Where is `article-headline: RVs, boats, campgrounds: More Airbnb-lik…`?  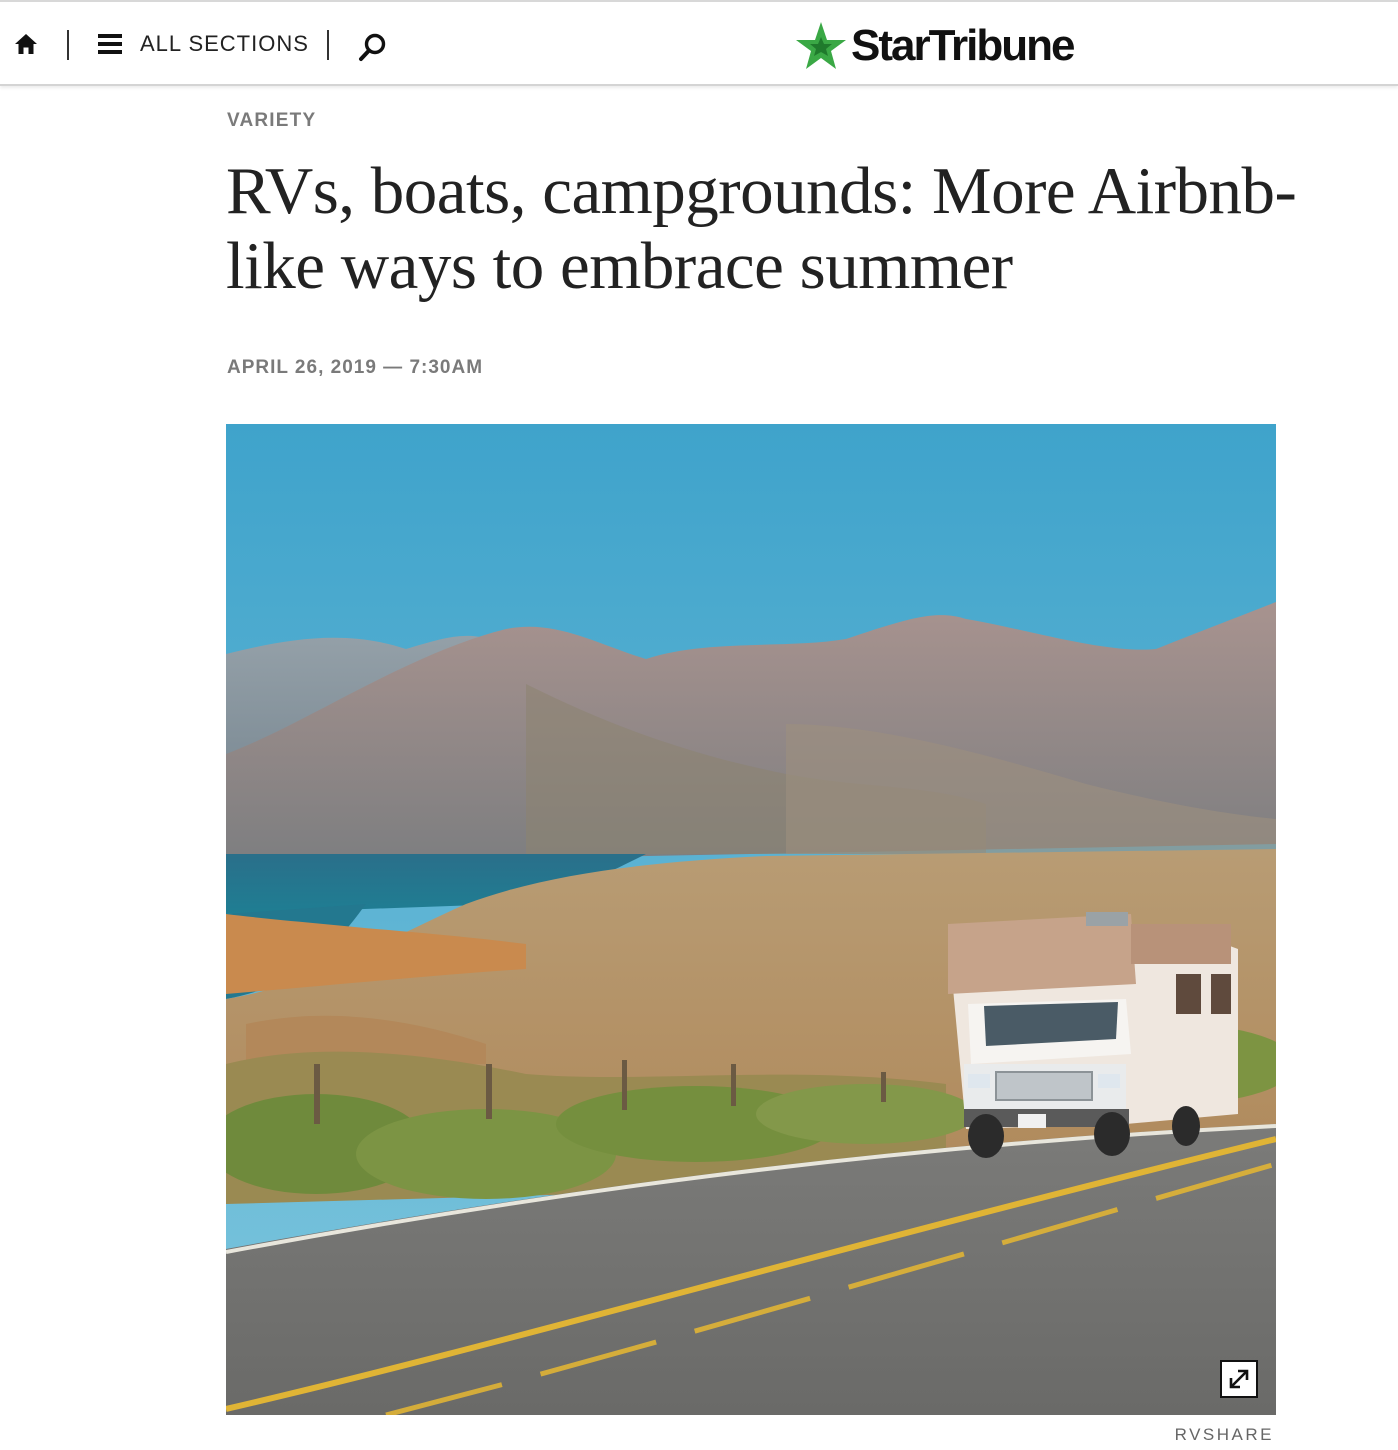 article-headline: RVs, boats, campgrounds: More Airbnb-lik… is located at coordinates (761, 228).